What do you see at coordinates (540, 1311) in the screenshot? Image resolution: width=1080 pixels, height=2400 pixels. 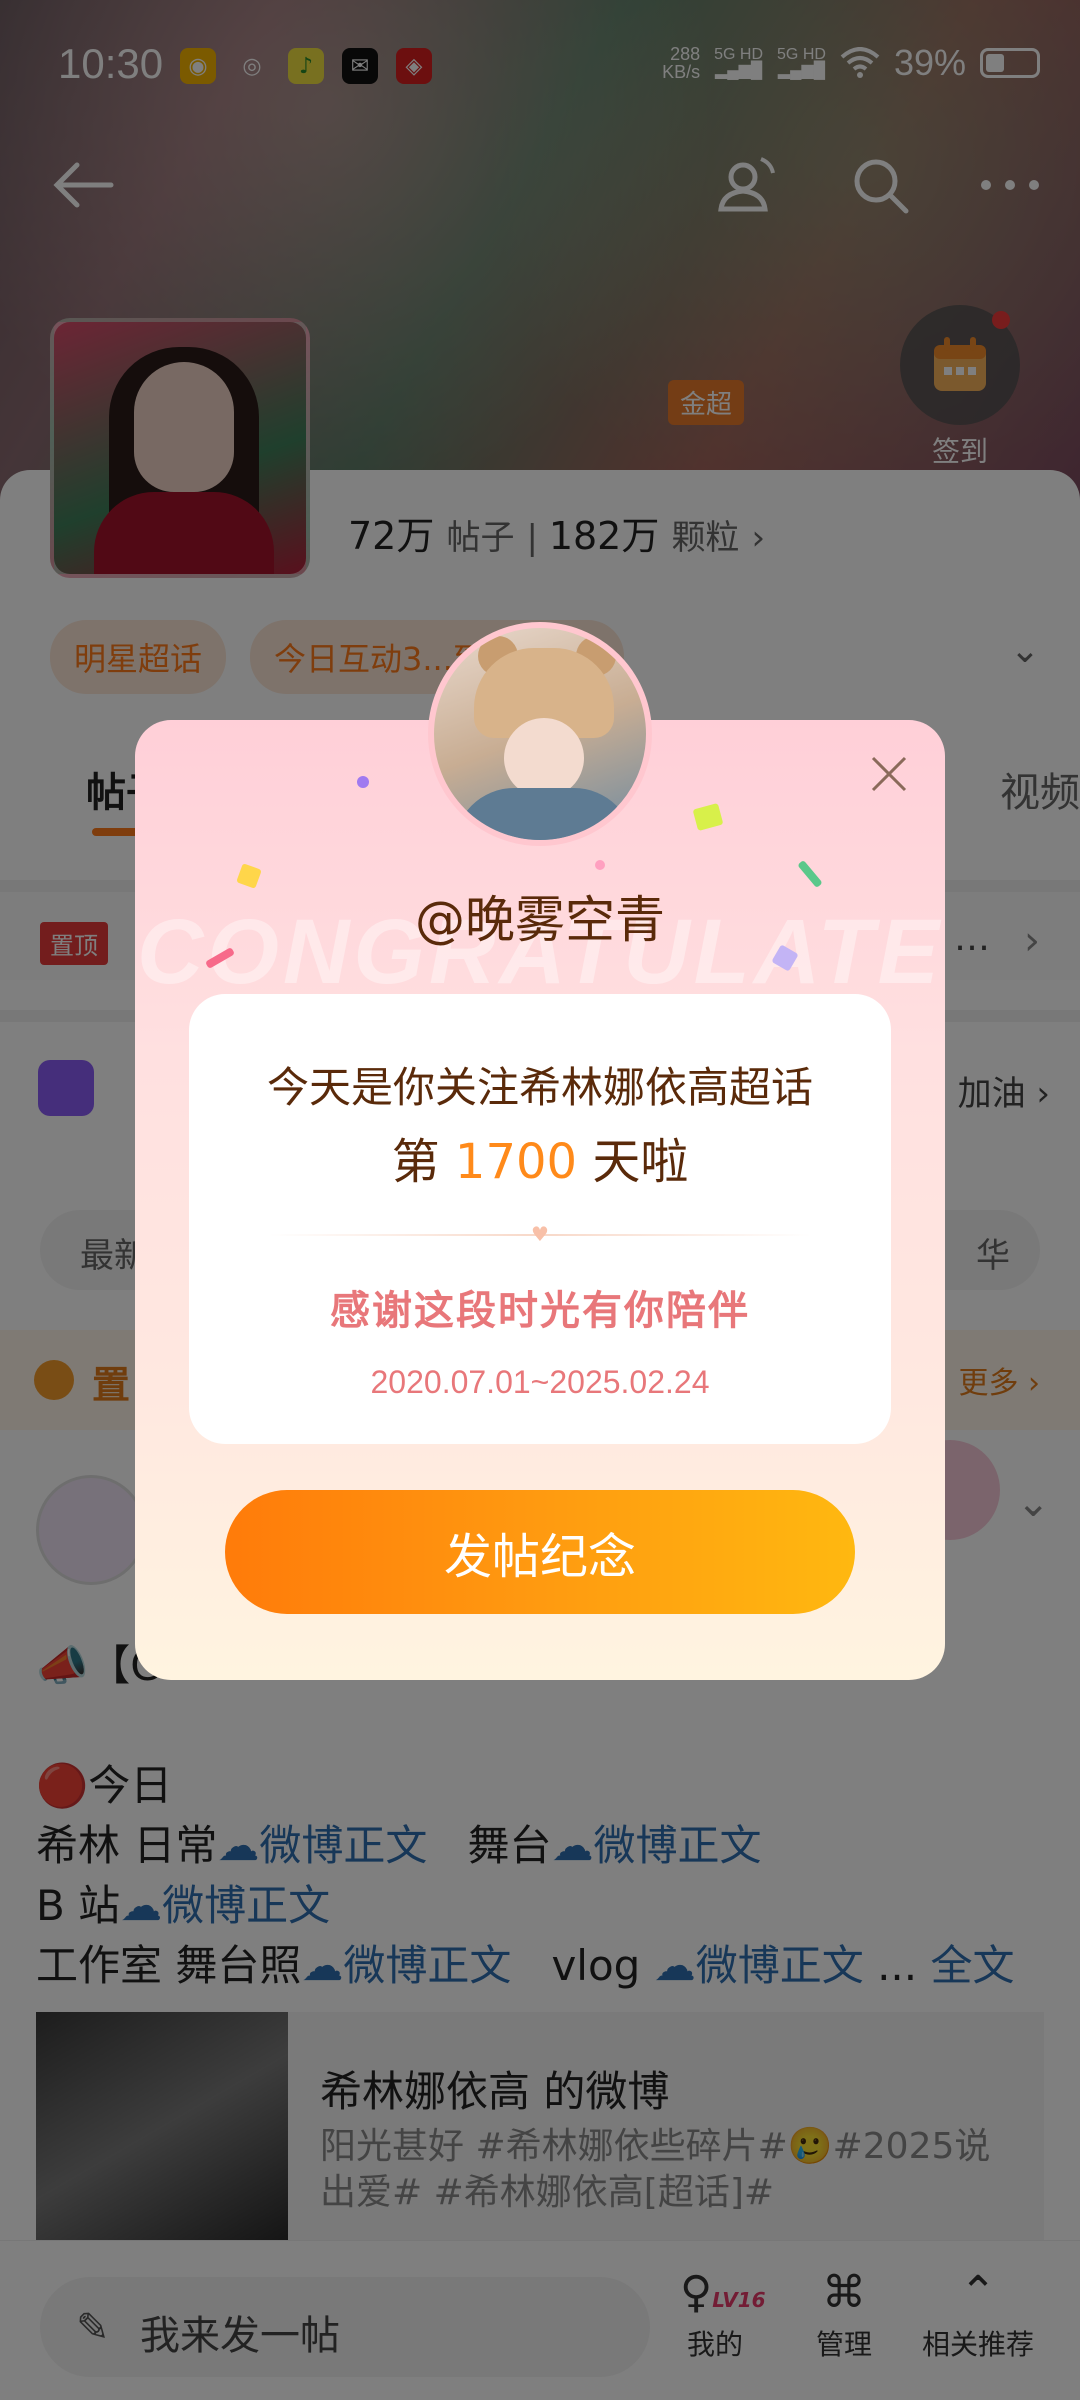 I see `thanks-message: 感谢这段时光有你陪伴` at bounding box center [540, 1311].